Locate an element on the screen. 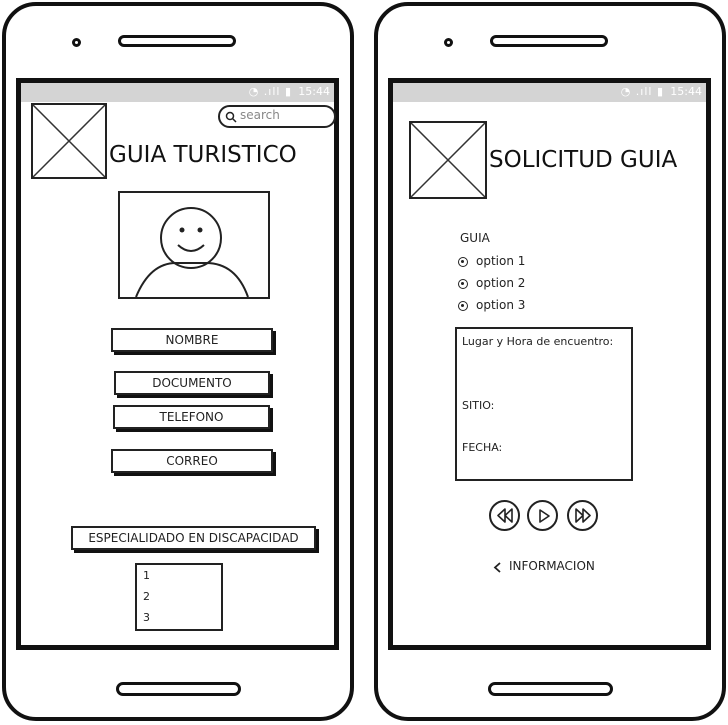 The width and height of the screenshot is (728, 725). option-label: option 2 is located at coordinates (501, 283).